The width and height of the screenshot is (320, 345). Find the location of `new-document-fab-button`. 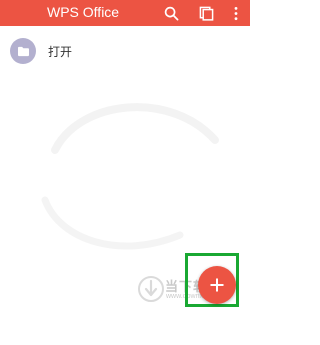

new-document-fab-button is located at coordinates (217, 285).